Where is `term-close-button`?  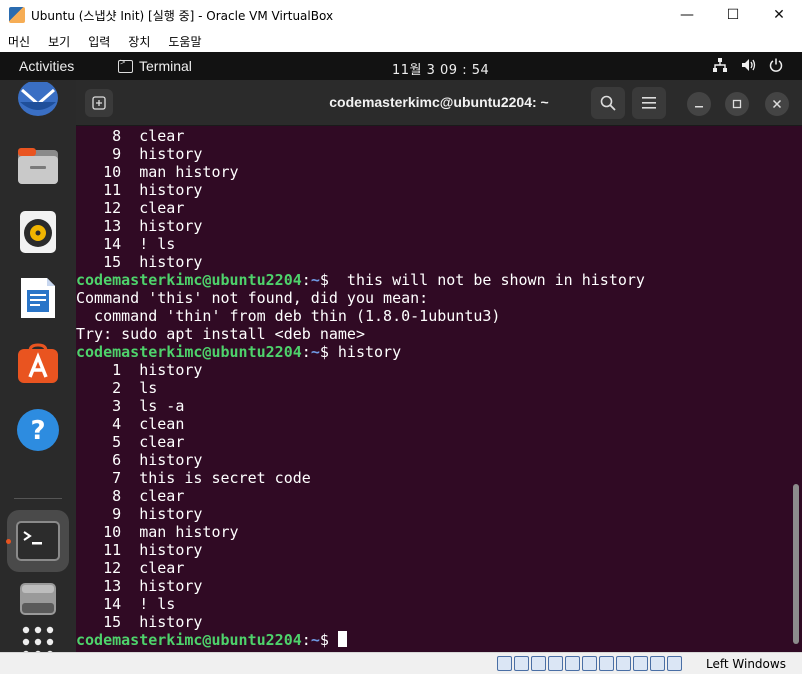
term-close-button is located at coordinates (777, 104).